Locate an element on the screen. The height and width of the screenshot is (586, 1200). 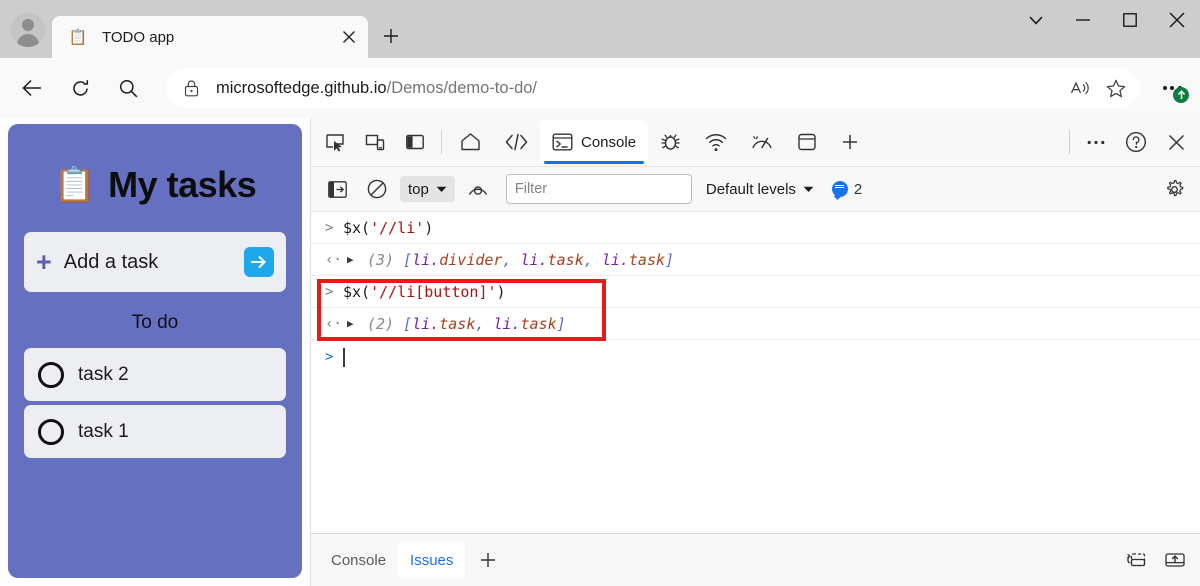
tab-elements is located at coordinates (516, 142).